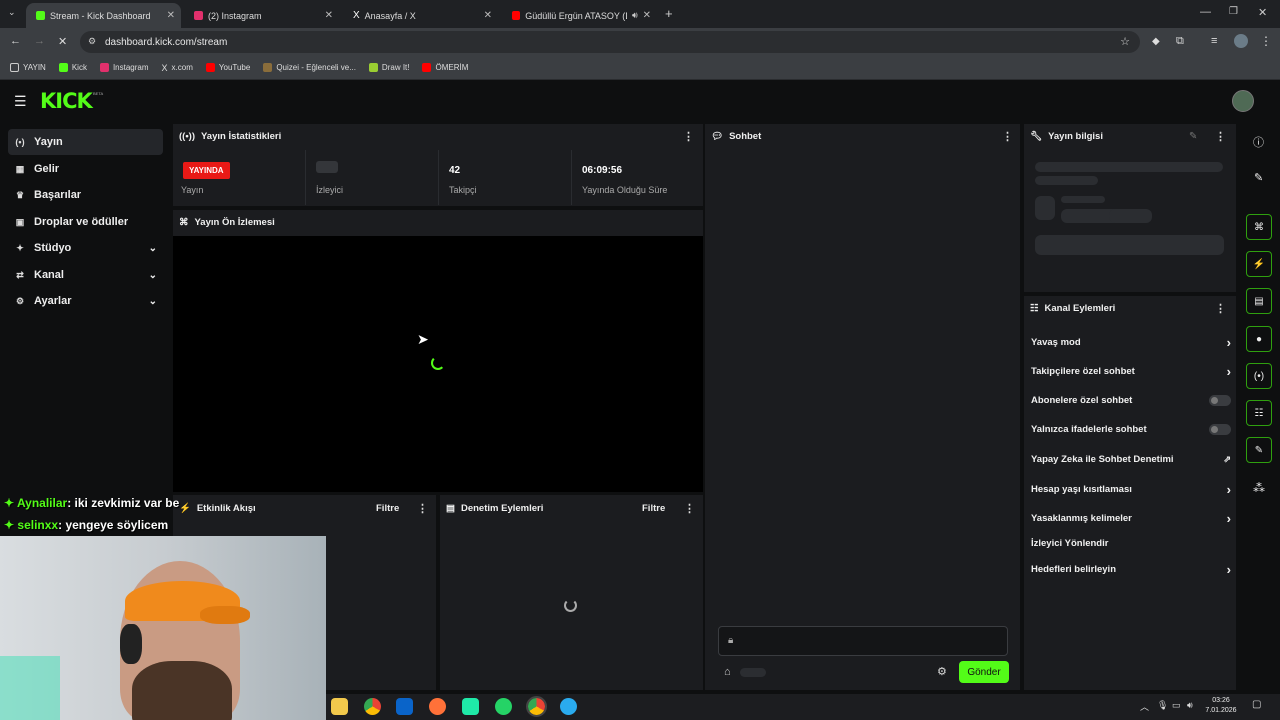  Describe the element at coordinates (1131, 569) in the screenshot. I see `action-hedefler: Hedefleri belirleyin ›` at that location.